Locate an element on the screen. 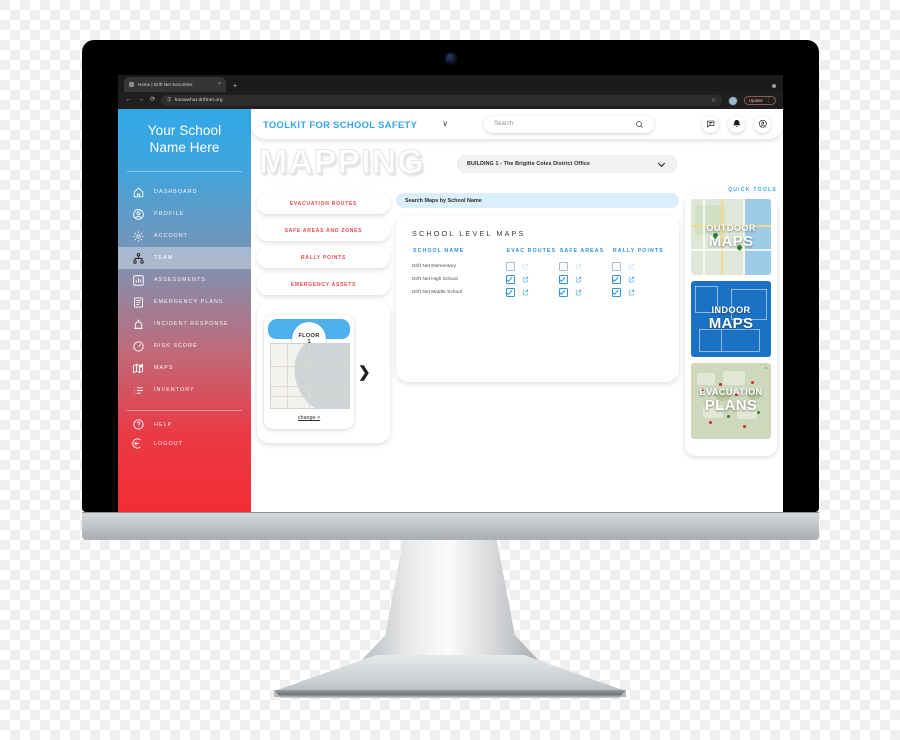  monitor-stand-base-shadow is located at coordinates (450, 694).